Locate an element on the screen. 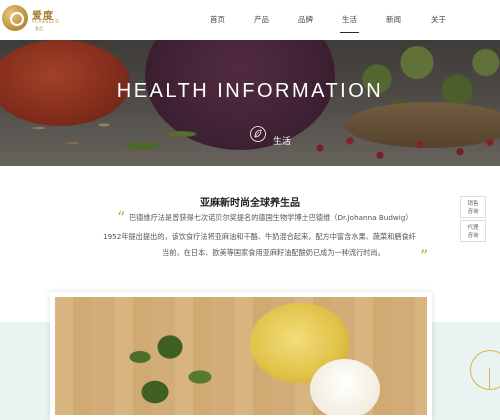 This screenshot has height=420, width=500. nav-brand: 品牌 is located at coordinates (305, 19).